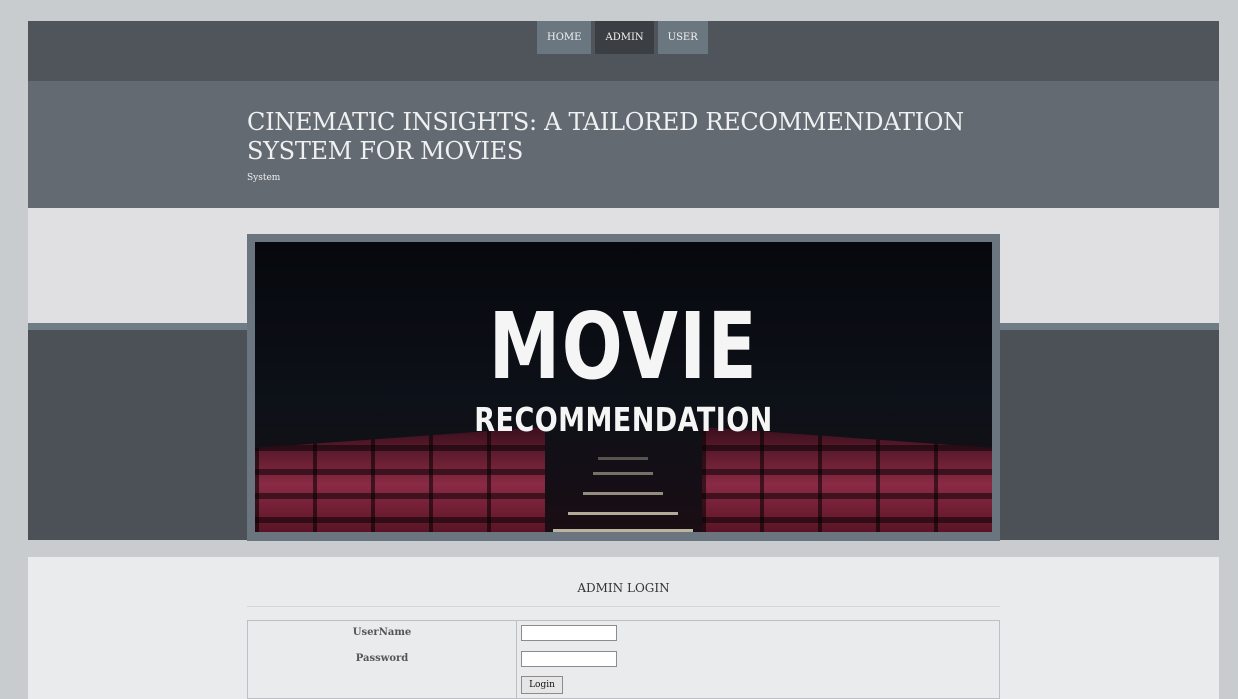  What do you see at coordinates (623, 606) in the screenshot?
I see `login-divider` at bounding box center [623, 606].